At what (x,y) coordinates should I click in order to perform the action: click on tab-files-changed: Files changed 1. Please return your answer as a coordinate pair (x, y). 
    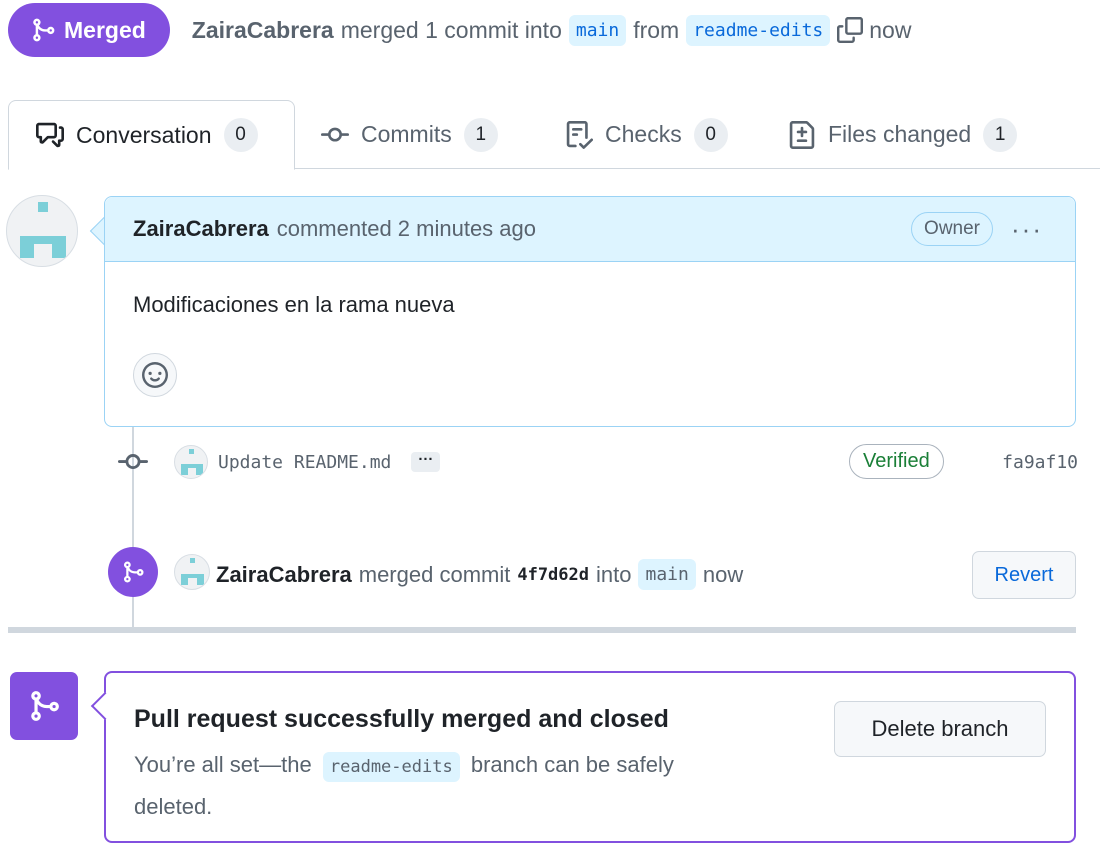
    Looking at the image, I should click on (903, 134).